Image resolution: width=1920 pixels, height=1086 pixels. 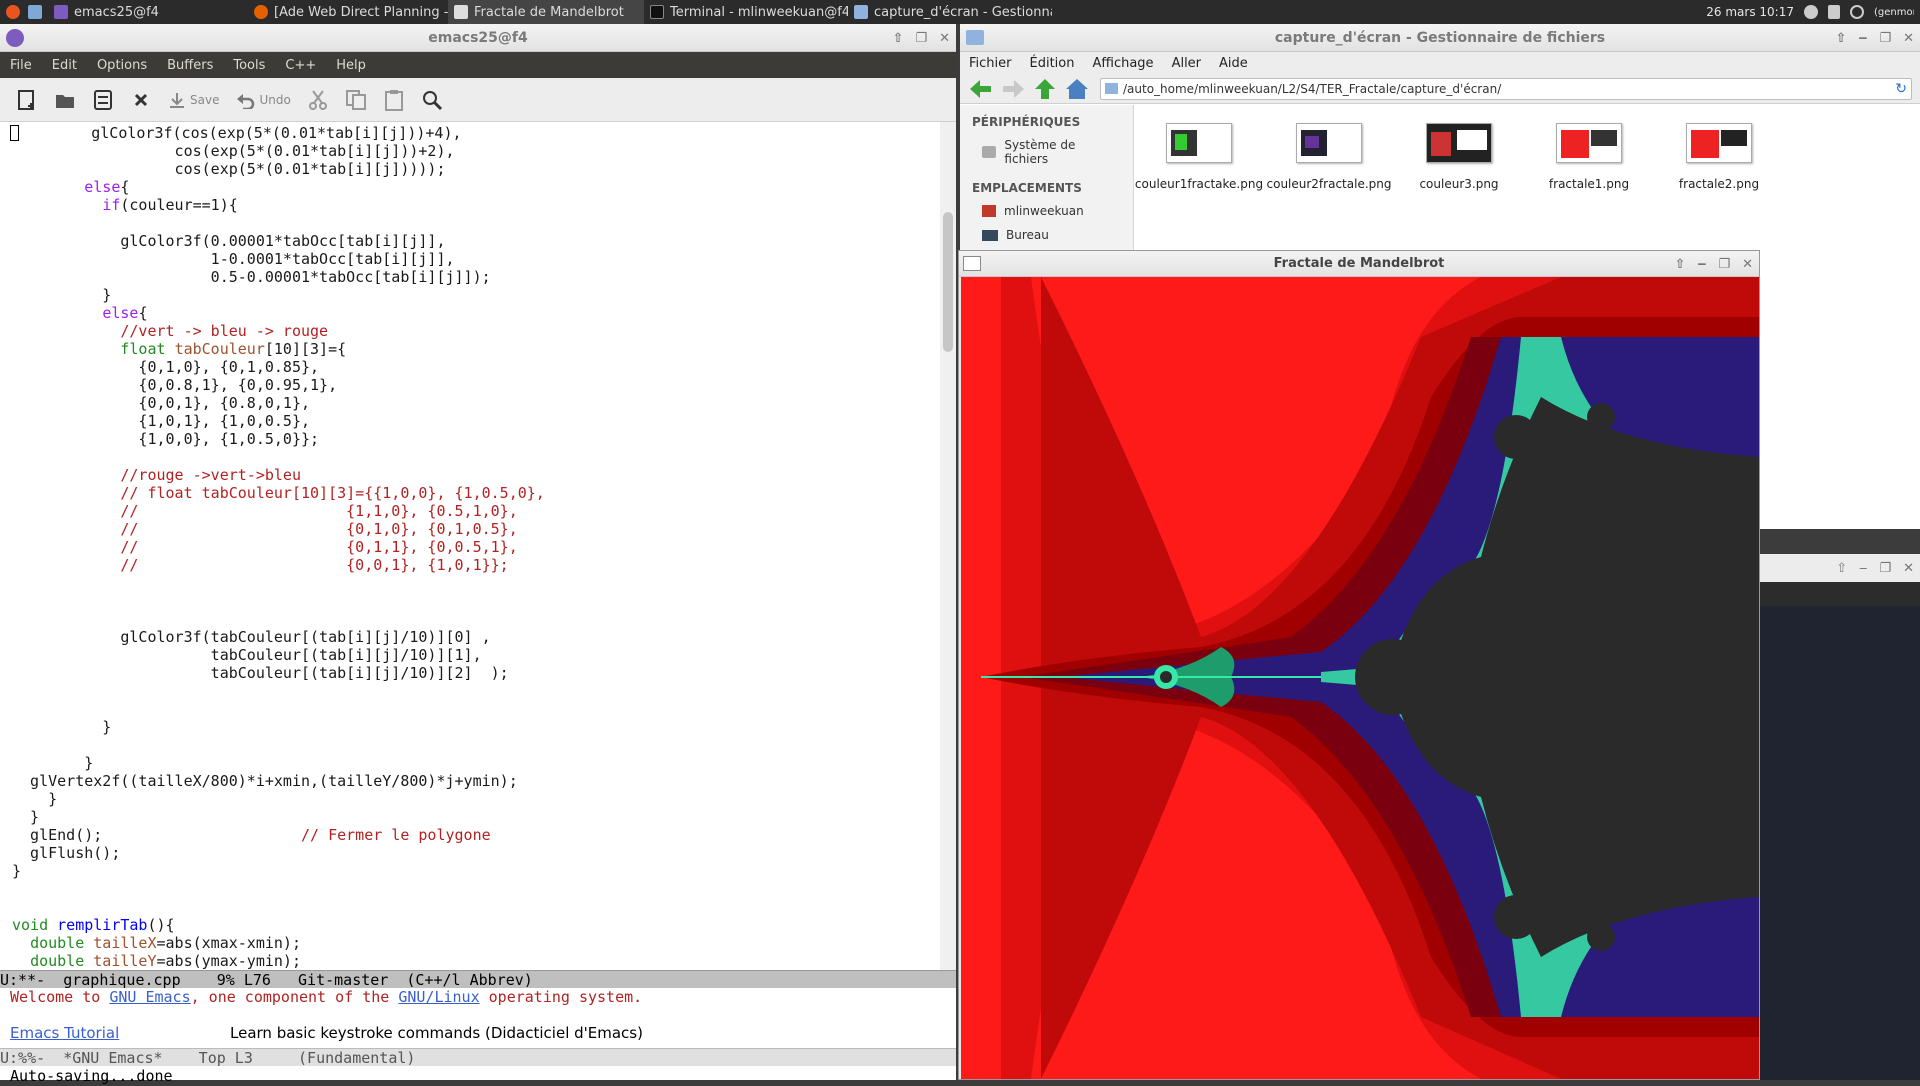 What do you see at coordinates (14, 133) in the screenshot?
I see `cursor` at bounding box center [14, 133].